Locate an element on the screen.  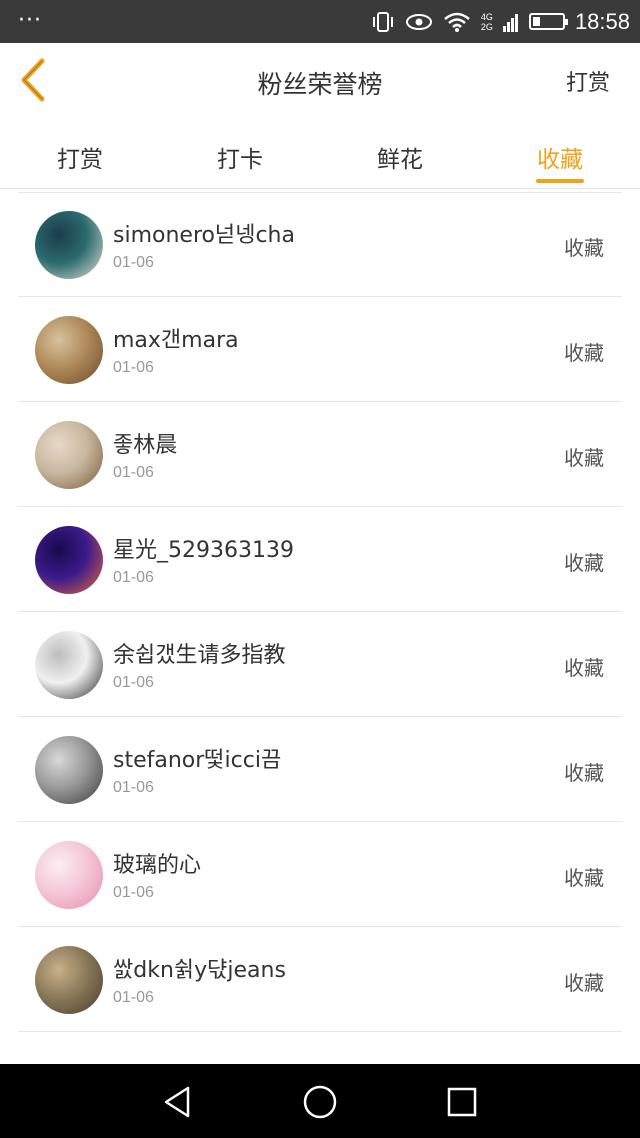
page-title: 粉丝荣誉榜 is located at coordinates (320, 84).